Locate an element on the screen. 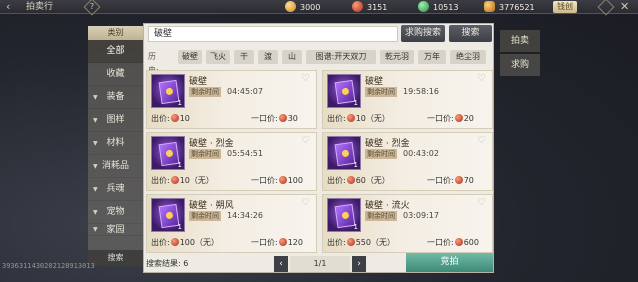 The height and width of the screenshot is (282, 638). bid-price: 出价: 10（无） is located at coordinates (358, 119).